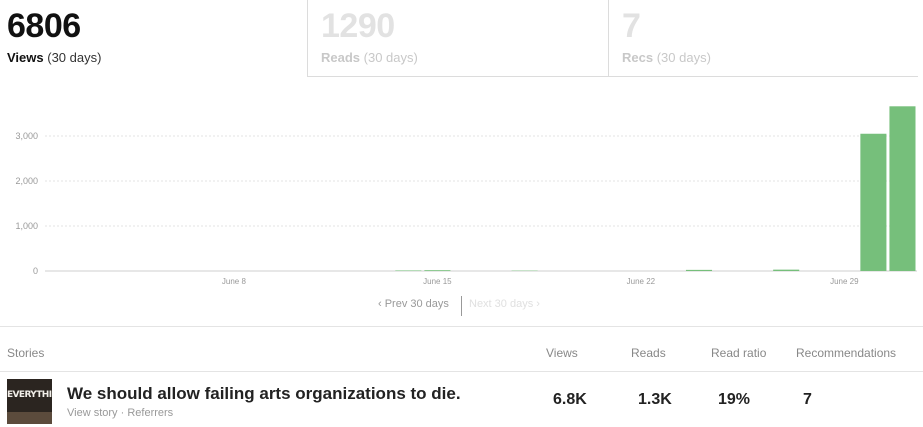 The width and height of the screenshot is (923, 427). I want to click on views-label: Views (30 days), so click(54, 58).